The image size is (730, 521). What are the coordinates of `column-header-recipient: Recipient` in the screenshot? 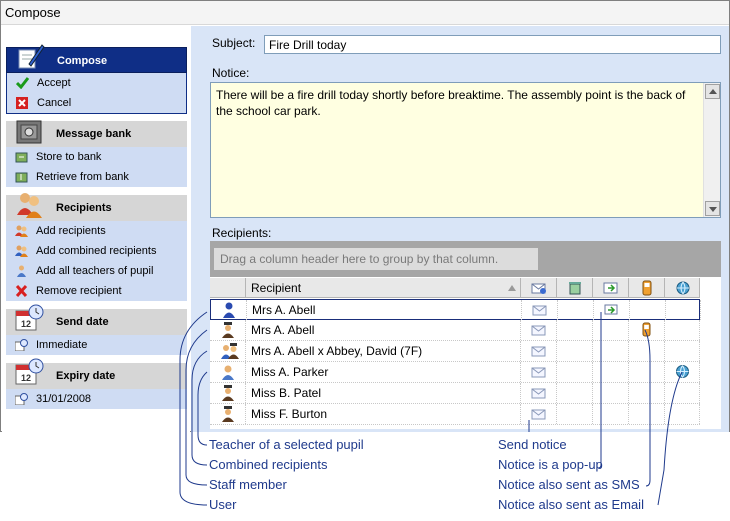 It's located at (383, 288).